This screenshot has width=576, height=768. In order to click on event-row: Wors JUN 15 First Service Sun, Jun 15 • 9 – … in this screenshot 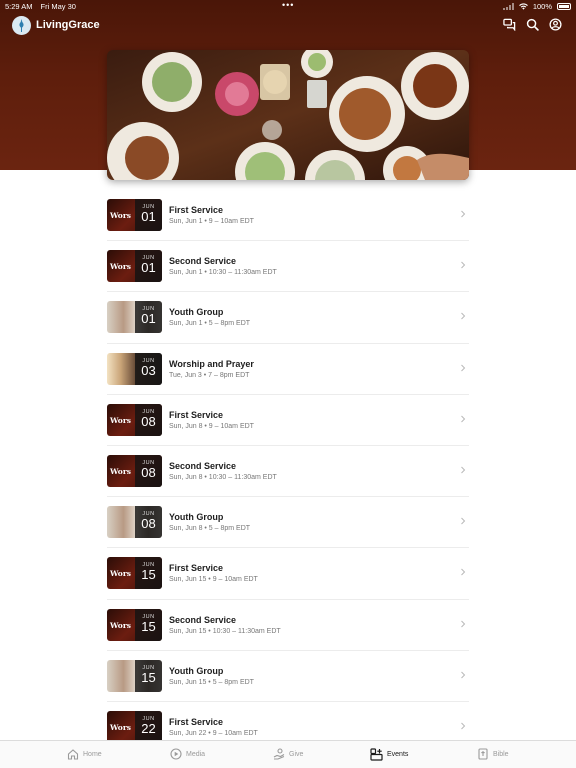, I will do `click(288, 574)`.